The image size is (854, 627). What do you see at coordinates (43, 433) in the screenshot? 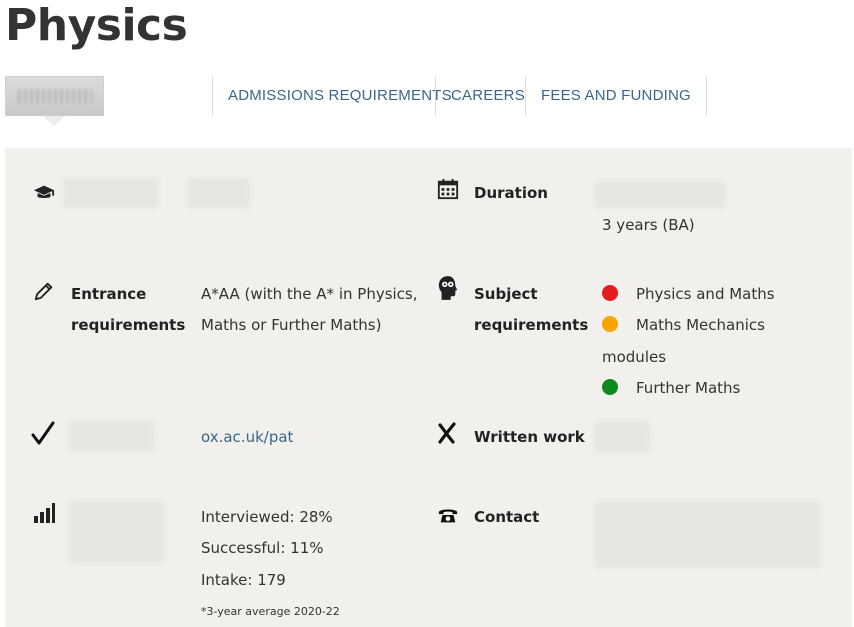
I see `checkmark-icon` at bounding box center [43, 433].